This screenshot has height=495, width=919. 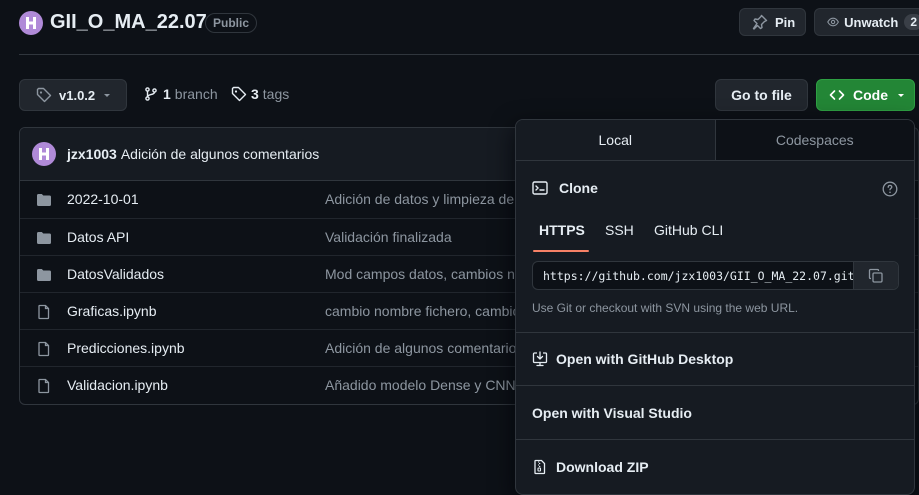 I want to click on branches-link: 1 branch, so click(x=180, y=94).